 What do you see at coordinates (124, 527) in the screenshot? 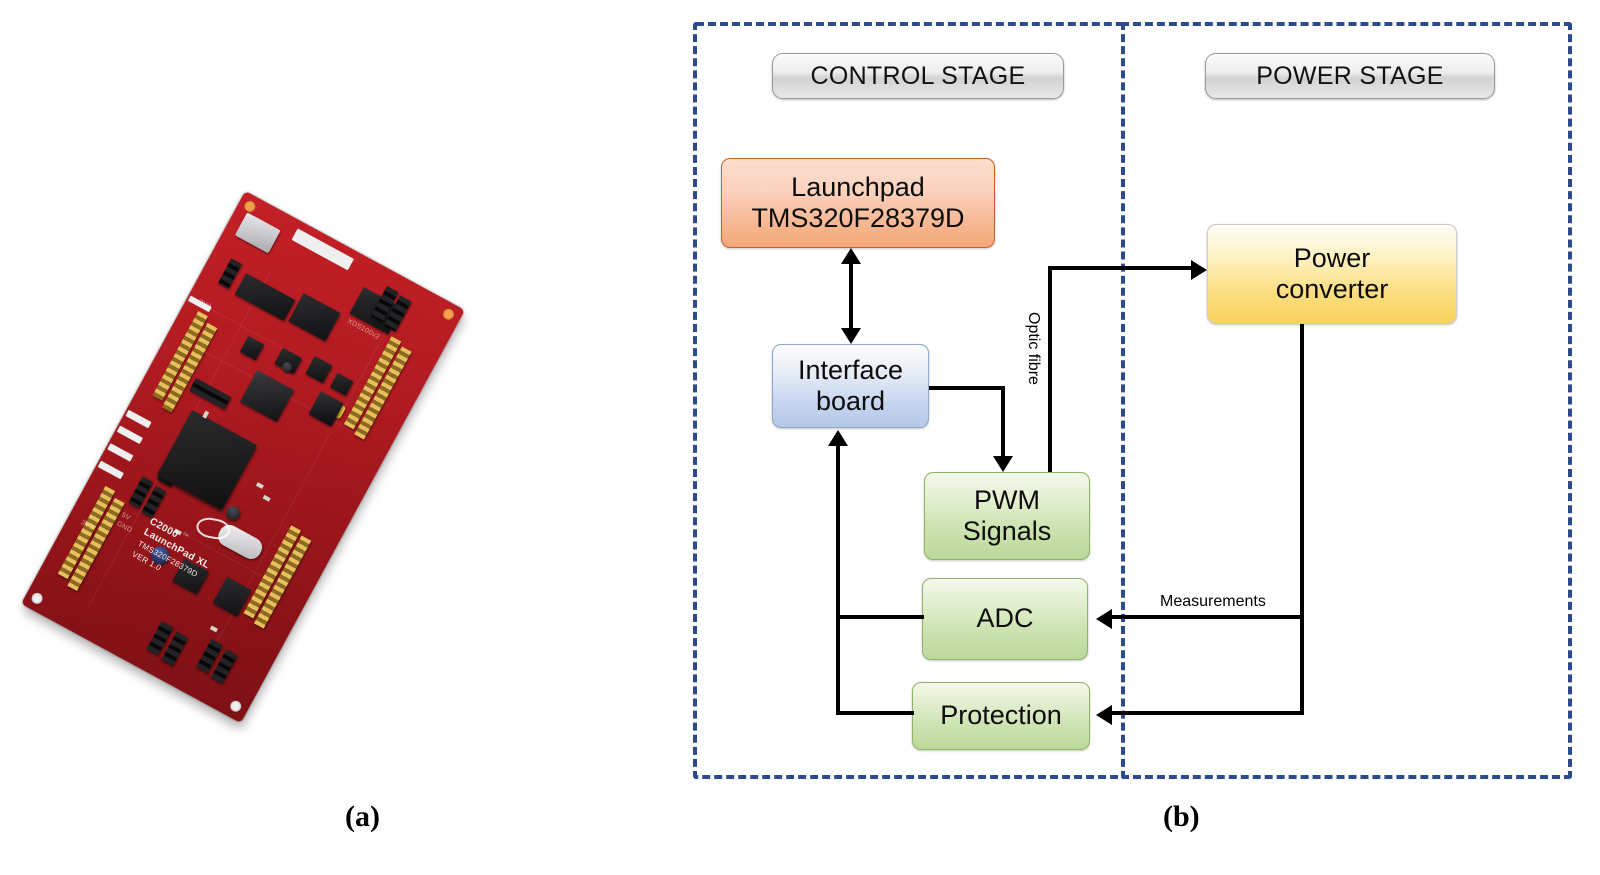
I see `silk-pin-gnd: GND` at bounding box center [124, 527].